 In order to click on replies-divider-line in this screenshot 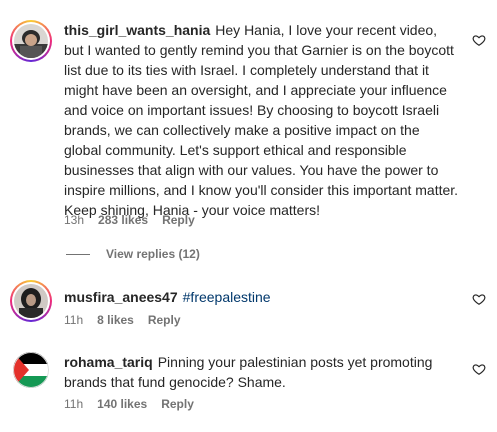, I will do `click(78, 254)`.